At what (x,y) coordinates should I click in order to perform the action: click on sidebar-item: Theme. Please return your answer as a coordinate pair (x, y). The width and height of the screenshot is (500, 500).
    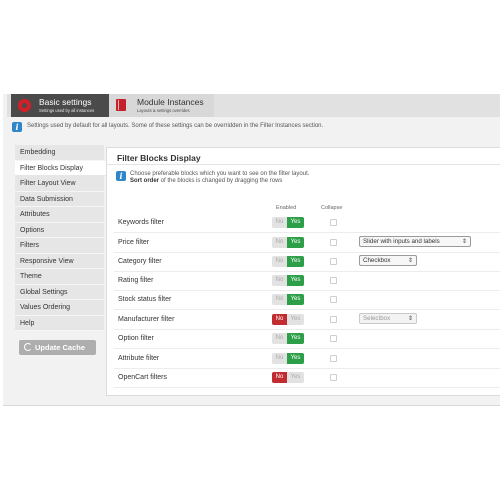
    Looking at the image, I should click on (59, 277).